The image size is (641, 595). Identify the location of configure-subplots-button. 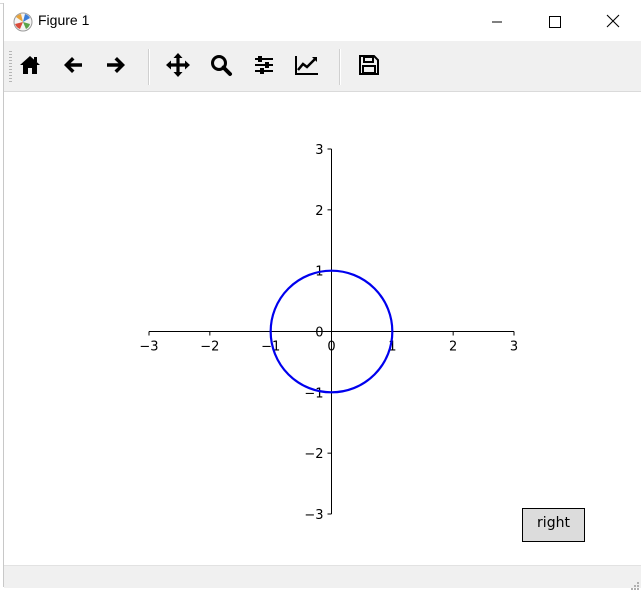
(264, 67).